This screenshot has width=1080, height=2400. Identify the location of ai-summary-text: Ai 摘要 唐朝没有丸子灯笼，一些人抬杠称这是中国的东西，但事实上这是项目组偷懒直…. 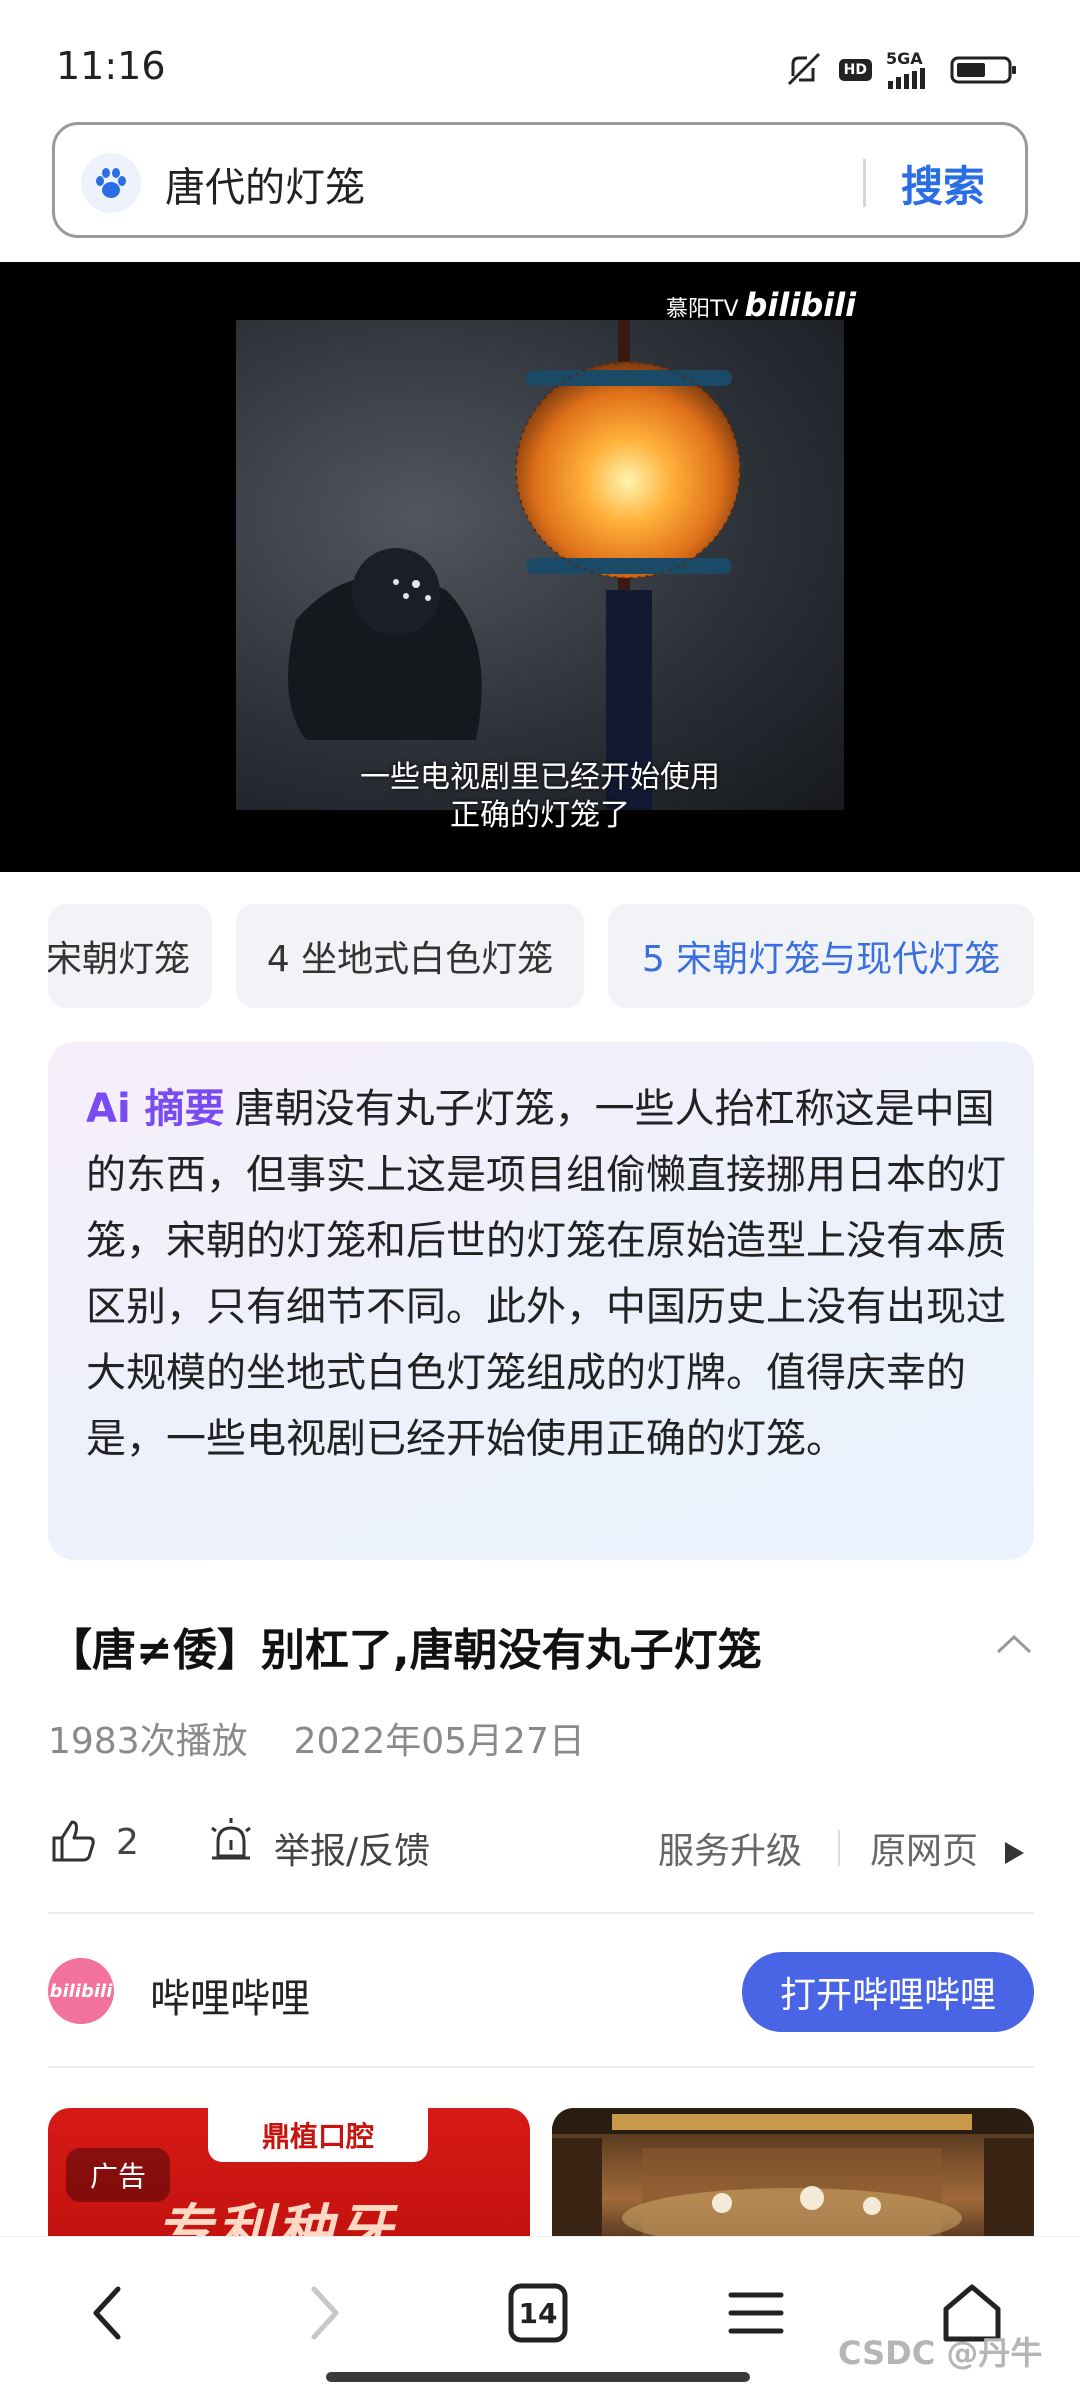
(546, 1274).